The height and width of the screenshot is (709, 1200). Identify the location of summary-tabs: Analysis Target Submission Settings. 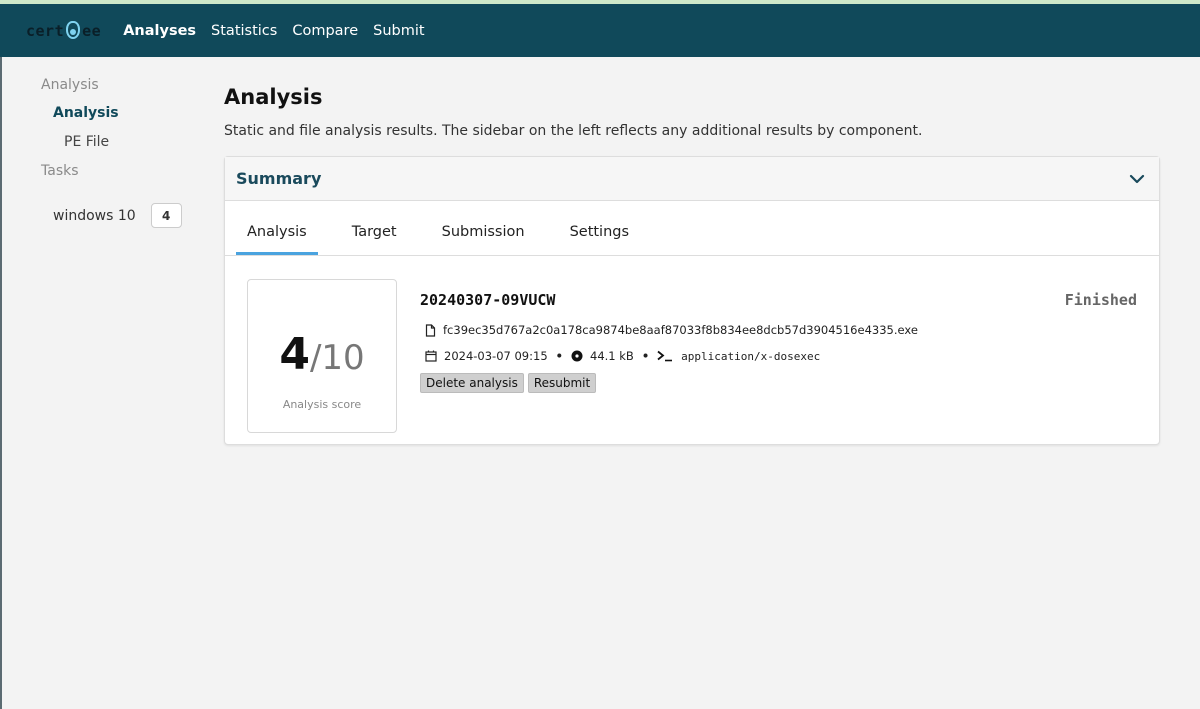
(692, 228).